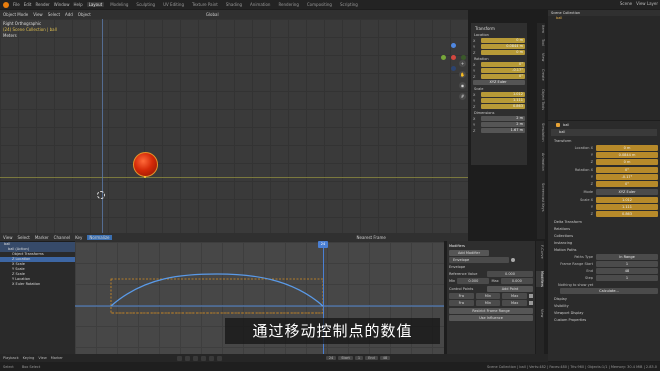 The height and width of the screenshot is (371, 660). Describe the element at coordinates (515, 303) in the screenshot. I see `control-point-max-field-2: Max` at that location.